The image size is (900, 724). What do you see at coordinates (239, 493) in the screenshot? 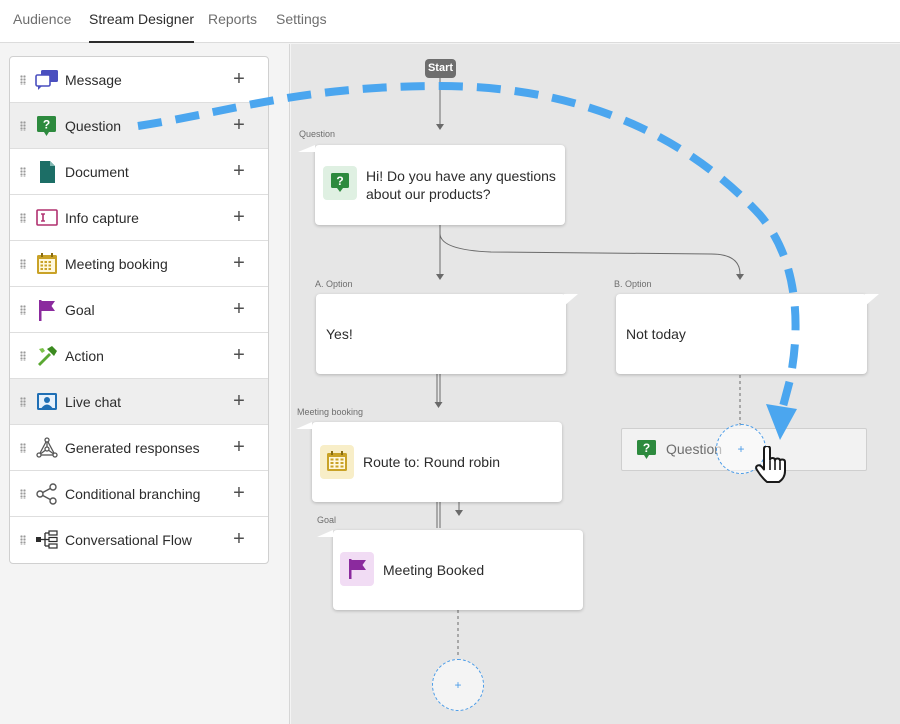
I see `add-conditional-branching-button: +` at bounding box center [239, 493].